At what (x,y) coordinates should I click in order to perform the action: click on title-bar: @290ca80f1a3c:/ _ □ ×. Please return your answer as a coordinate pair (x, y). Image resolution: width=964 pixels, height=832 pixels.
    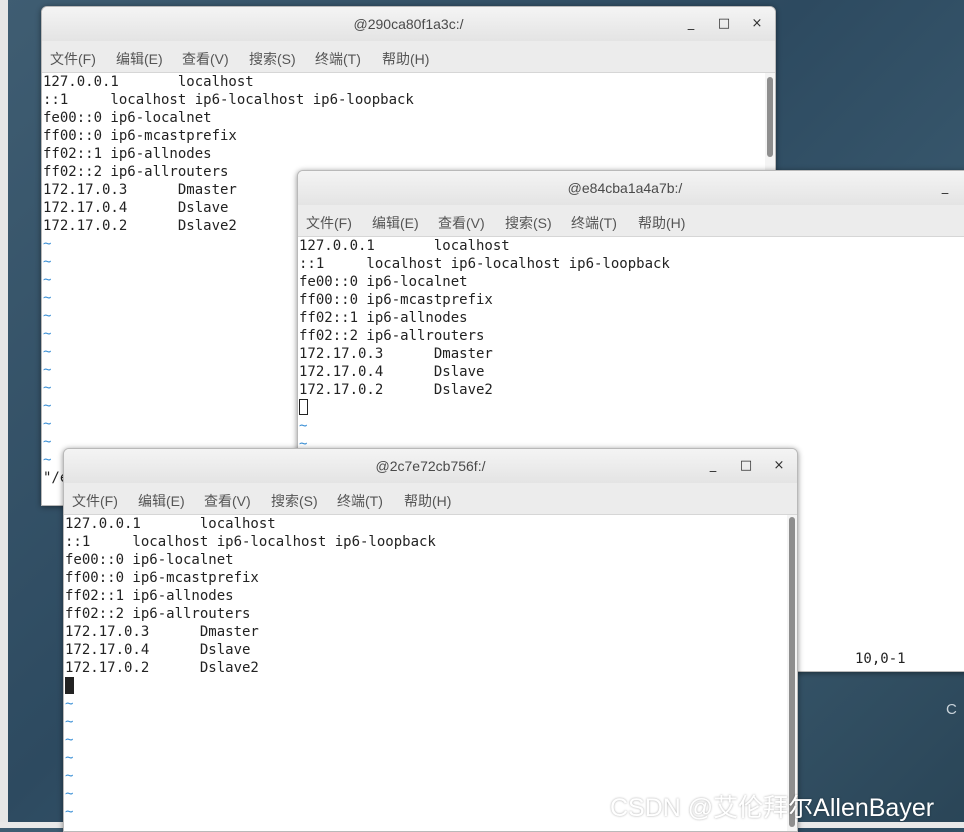
    Looking at the image, I should click on (408, 24).